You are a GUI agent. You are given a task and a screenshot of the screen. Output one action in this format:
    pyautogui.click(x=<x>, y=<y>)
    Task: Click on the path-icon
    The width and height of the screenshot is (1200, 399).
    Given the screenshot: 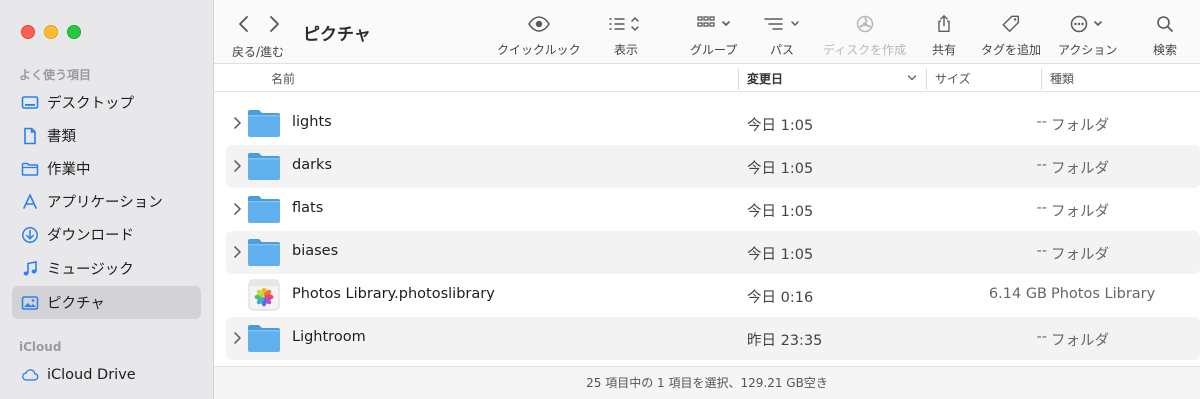 What is the action you would take?
    pyautogui.click(x=782, y=24)
    